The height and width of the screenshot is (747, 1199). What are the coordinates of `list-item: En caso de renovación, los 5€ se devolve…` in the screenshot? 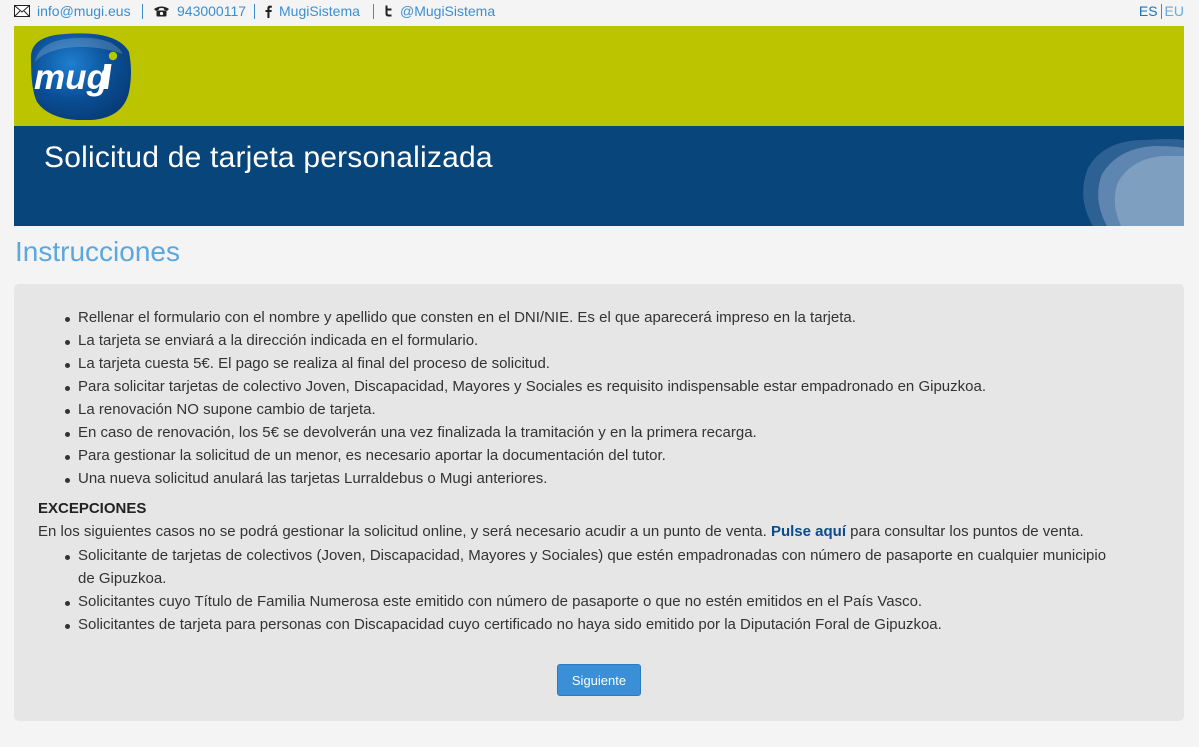 It's located at (584, 432).